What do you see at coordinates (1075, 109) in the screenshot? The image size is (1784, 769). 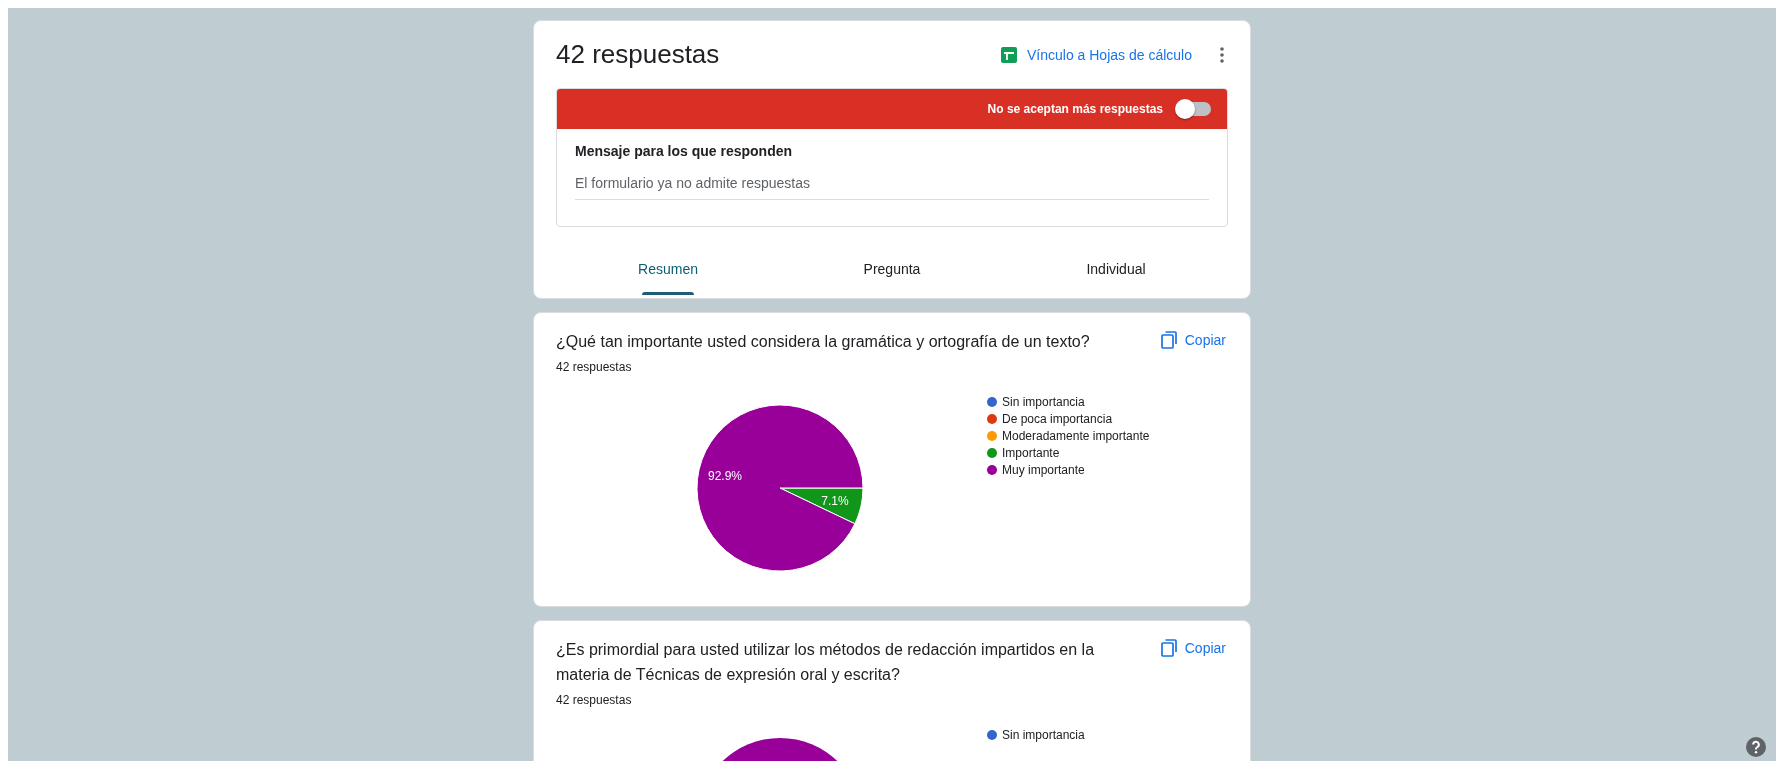 I see `banner-label: No se aceptan más respuestas` at bounding box center [1075, 109].